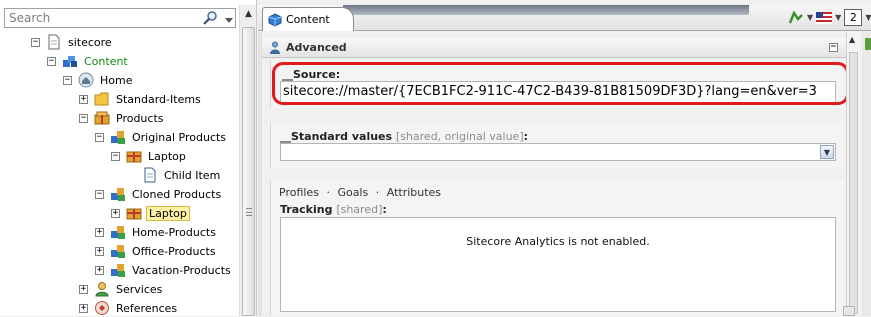 The height and width of the screenshot is (317, 871). I want to click on tree-item-references: + References, so click(129, 308).